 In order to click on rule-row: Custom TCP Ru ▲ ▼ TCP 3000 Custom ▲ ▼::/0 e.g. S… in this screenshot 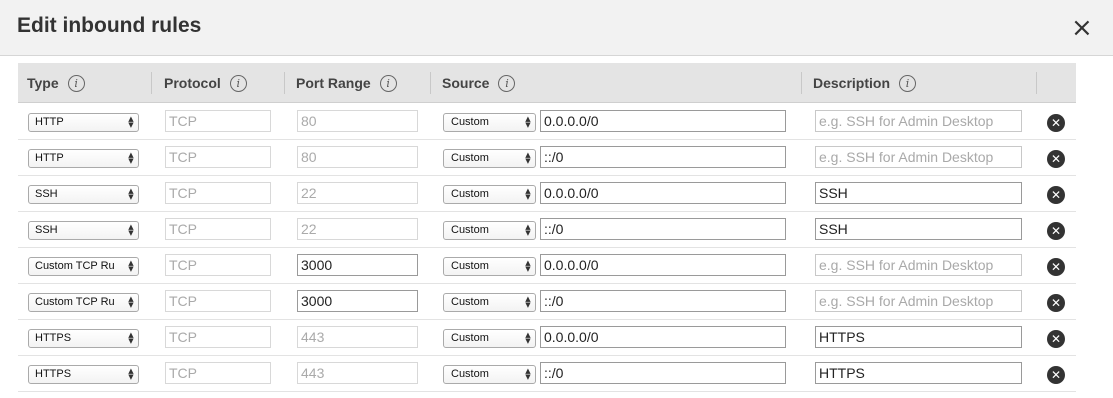, I will do `click(547, 302)`.